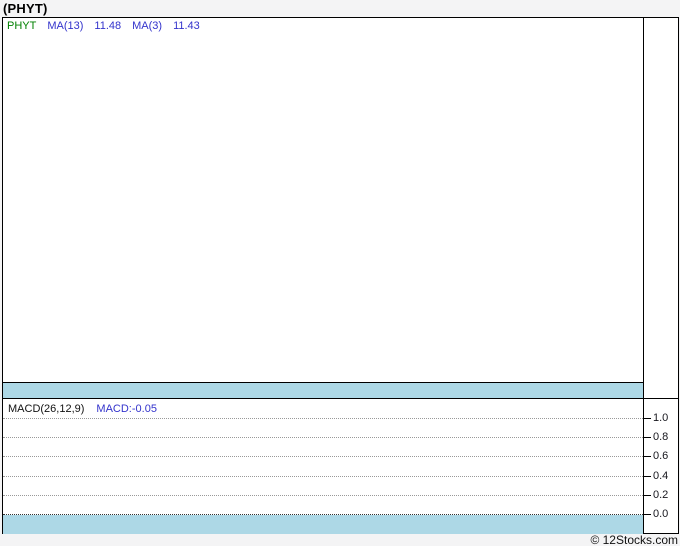 This screenshot has width=680, height=546. Describe the element at coordinates (661, 456) in the screenshot. I see `y-tick-label: 0.6` at that location.